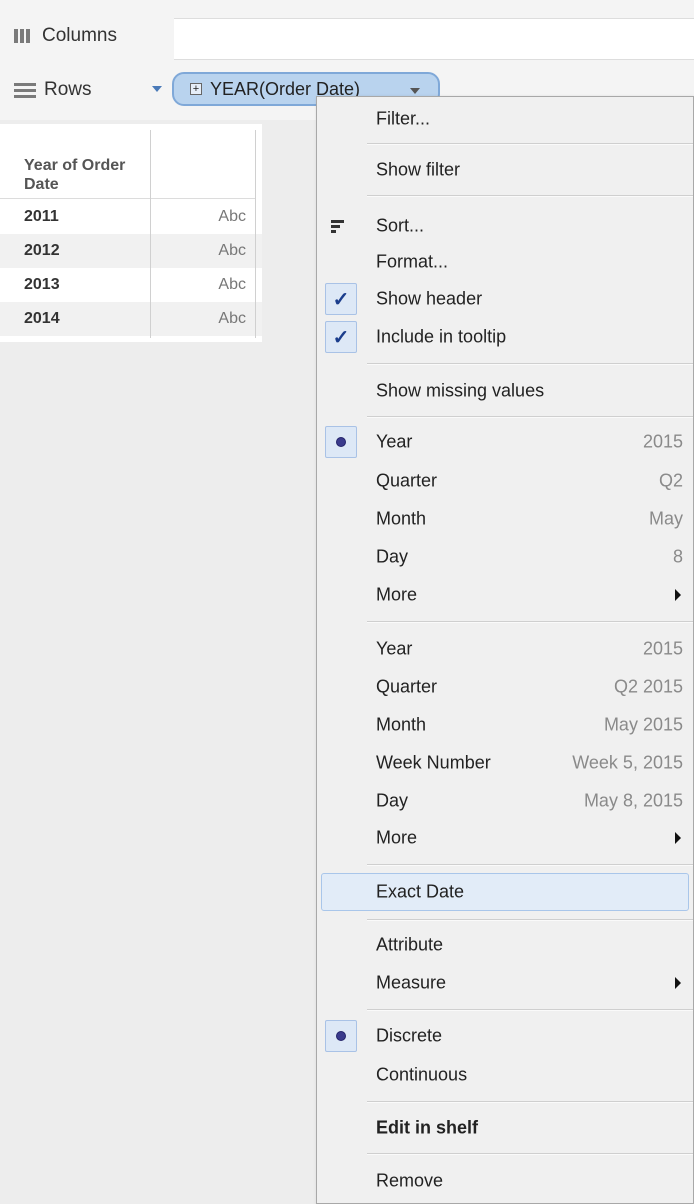  I want to click on menu-label: Discrete, so click(409, 1035).